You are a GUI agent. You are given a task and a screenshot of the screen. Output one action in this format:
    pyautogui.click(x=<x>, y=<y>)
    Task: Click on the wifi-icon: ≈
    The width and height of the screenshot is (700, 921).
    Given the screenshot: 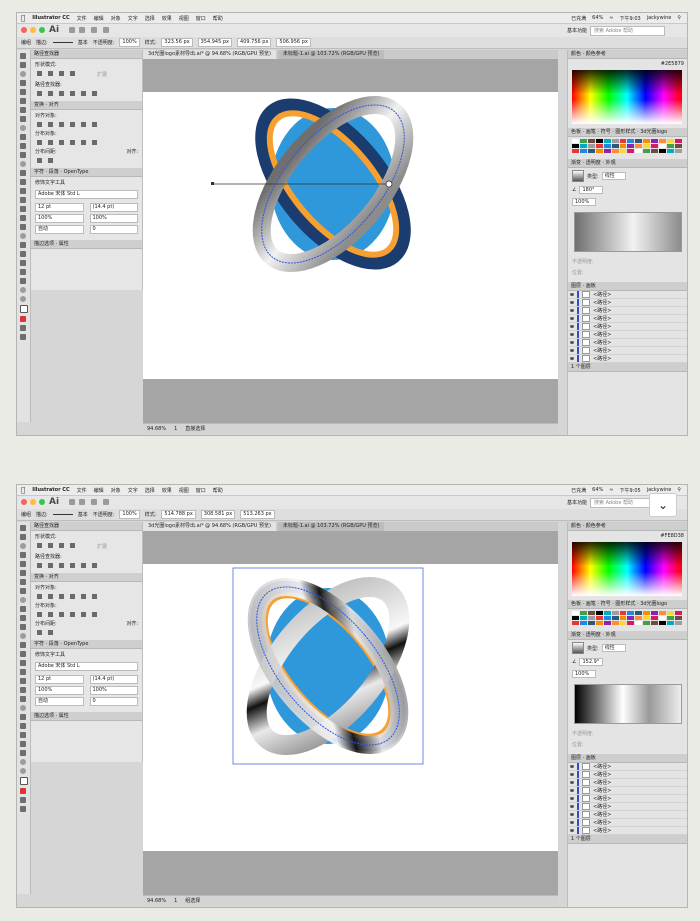 What is the action you would take?
    pyautogui.click(x=611, y=18)
    